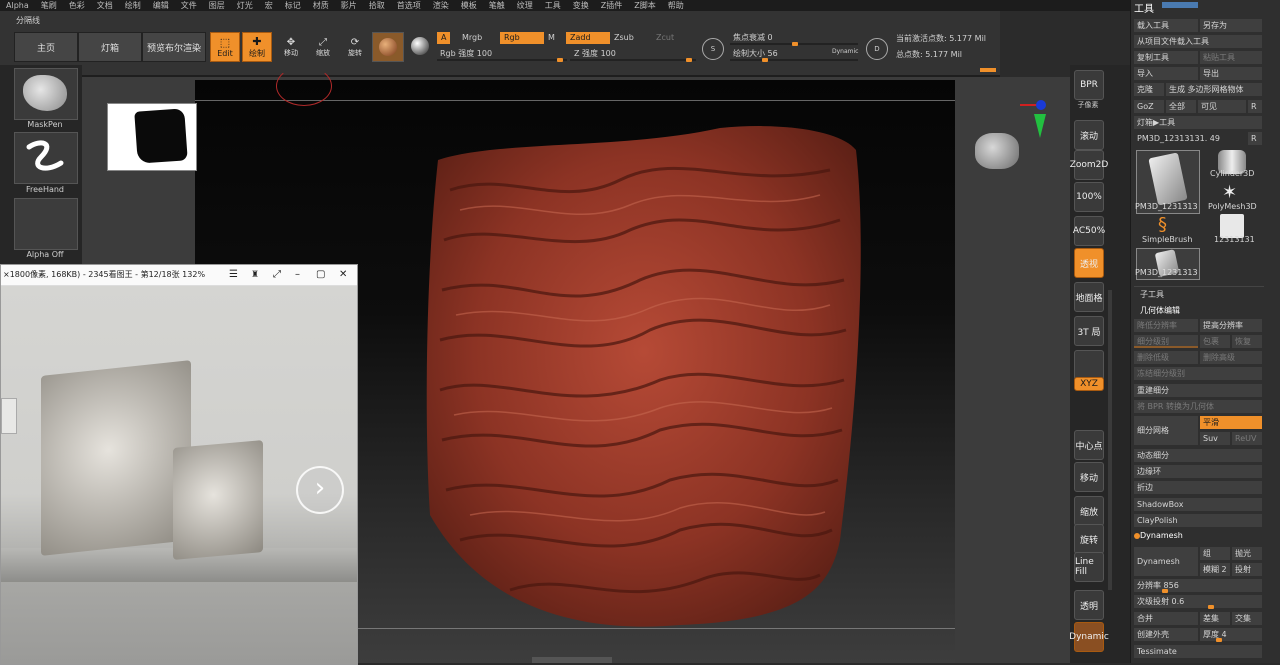 The image size is (1280, 665). Describe the element at coordinates (1089, 365) in the screenshot. I see `shelf-lock-button` at that location.